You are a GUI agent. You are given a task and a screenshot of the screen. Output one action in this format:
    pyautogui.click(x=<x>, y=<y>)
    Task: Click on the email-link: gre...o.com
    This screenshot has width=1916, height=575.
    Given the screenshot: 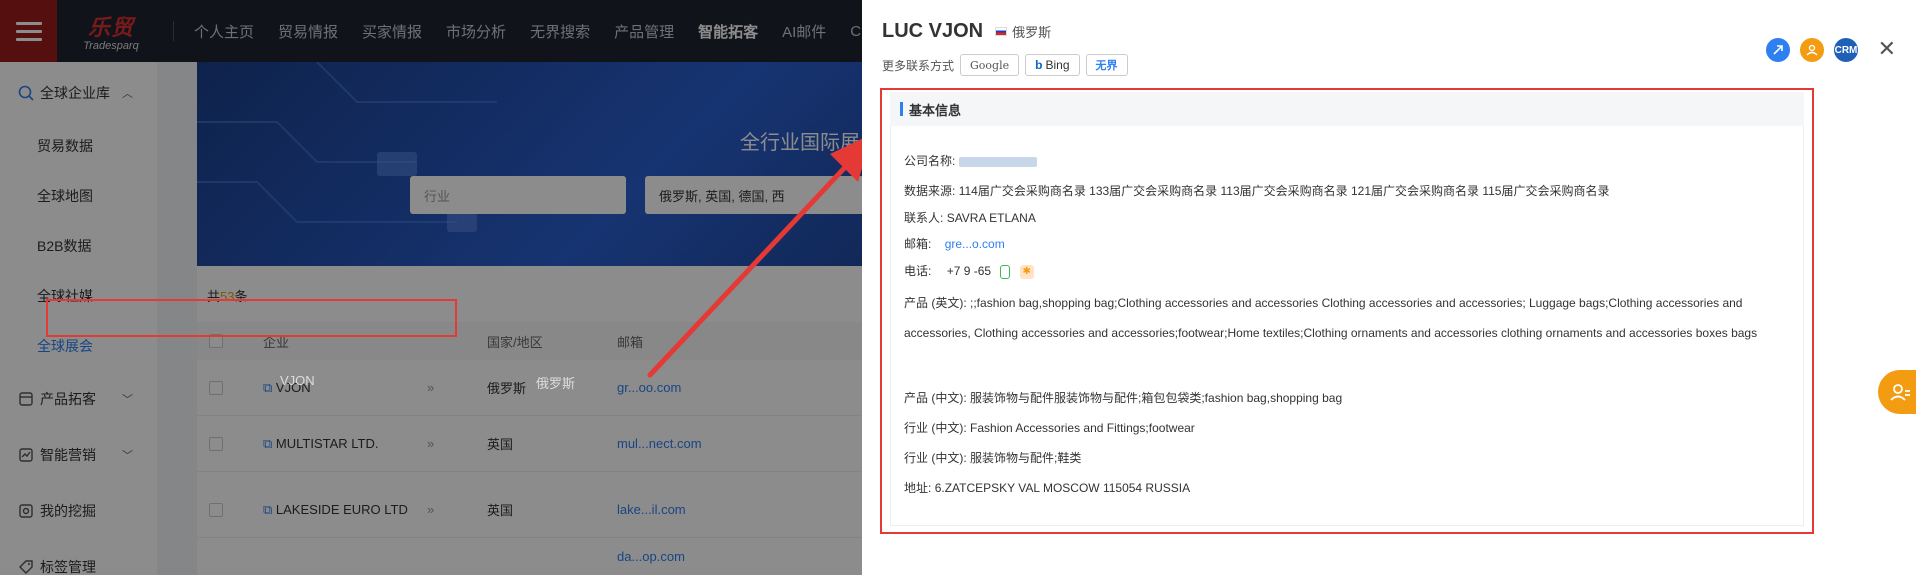 What is the action you would take?
    pyautogui.click(x=975, y=244)
    